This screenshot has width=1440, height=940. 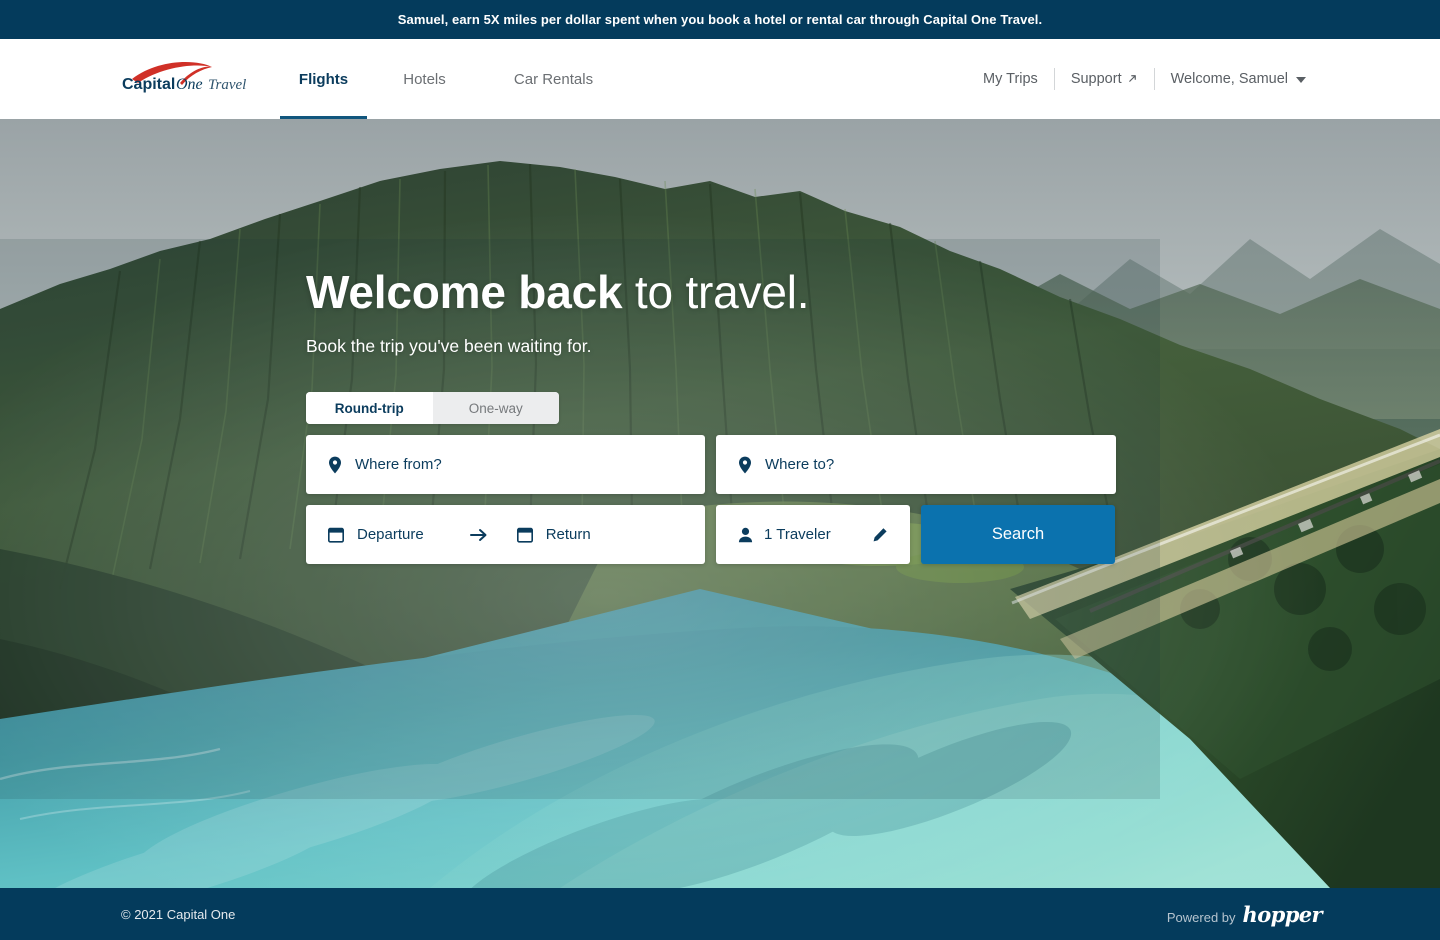 I want to click on hero-title-light: to travel., so click(x=716, y=292).